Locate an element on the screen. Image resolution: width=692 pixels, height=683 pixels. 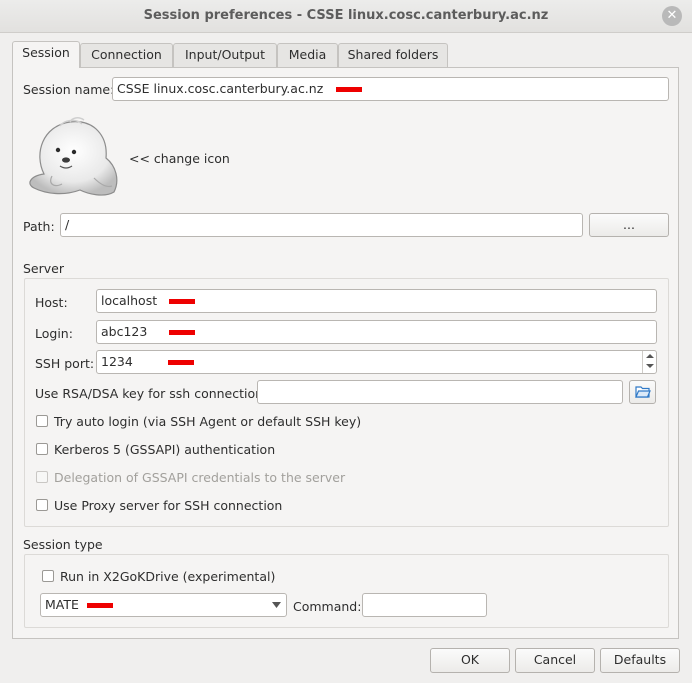
proxy-checkbox is located at coordinates (42, 505).